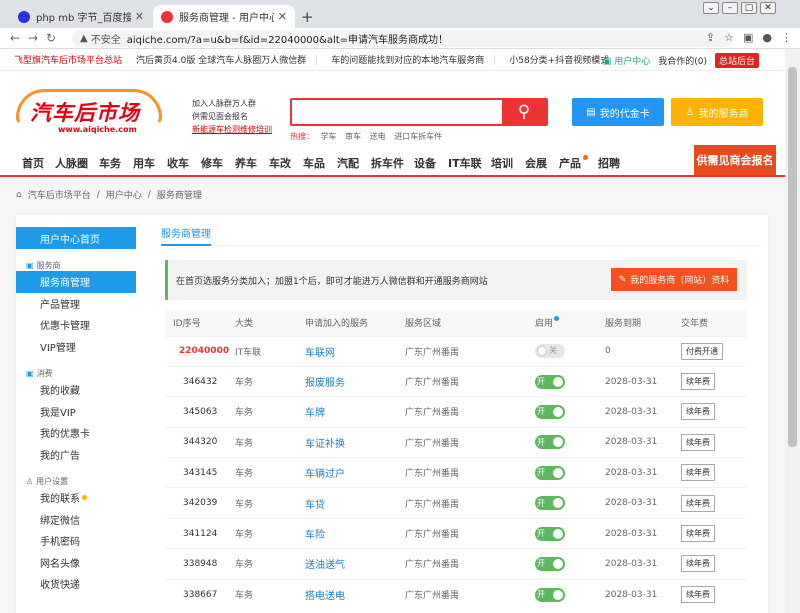 The height and width of the screenshot is (613, 800). What do you see at coordinates (76, 520) in the screenshot?
I see `sidebar-item-wechat: 绑定微信` at bounding box center [76, 520].